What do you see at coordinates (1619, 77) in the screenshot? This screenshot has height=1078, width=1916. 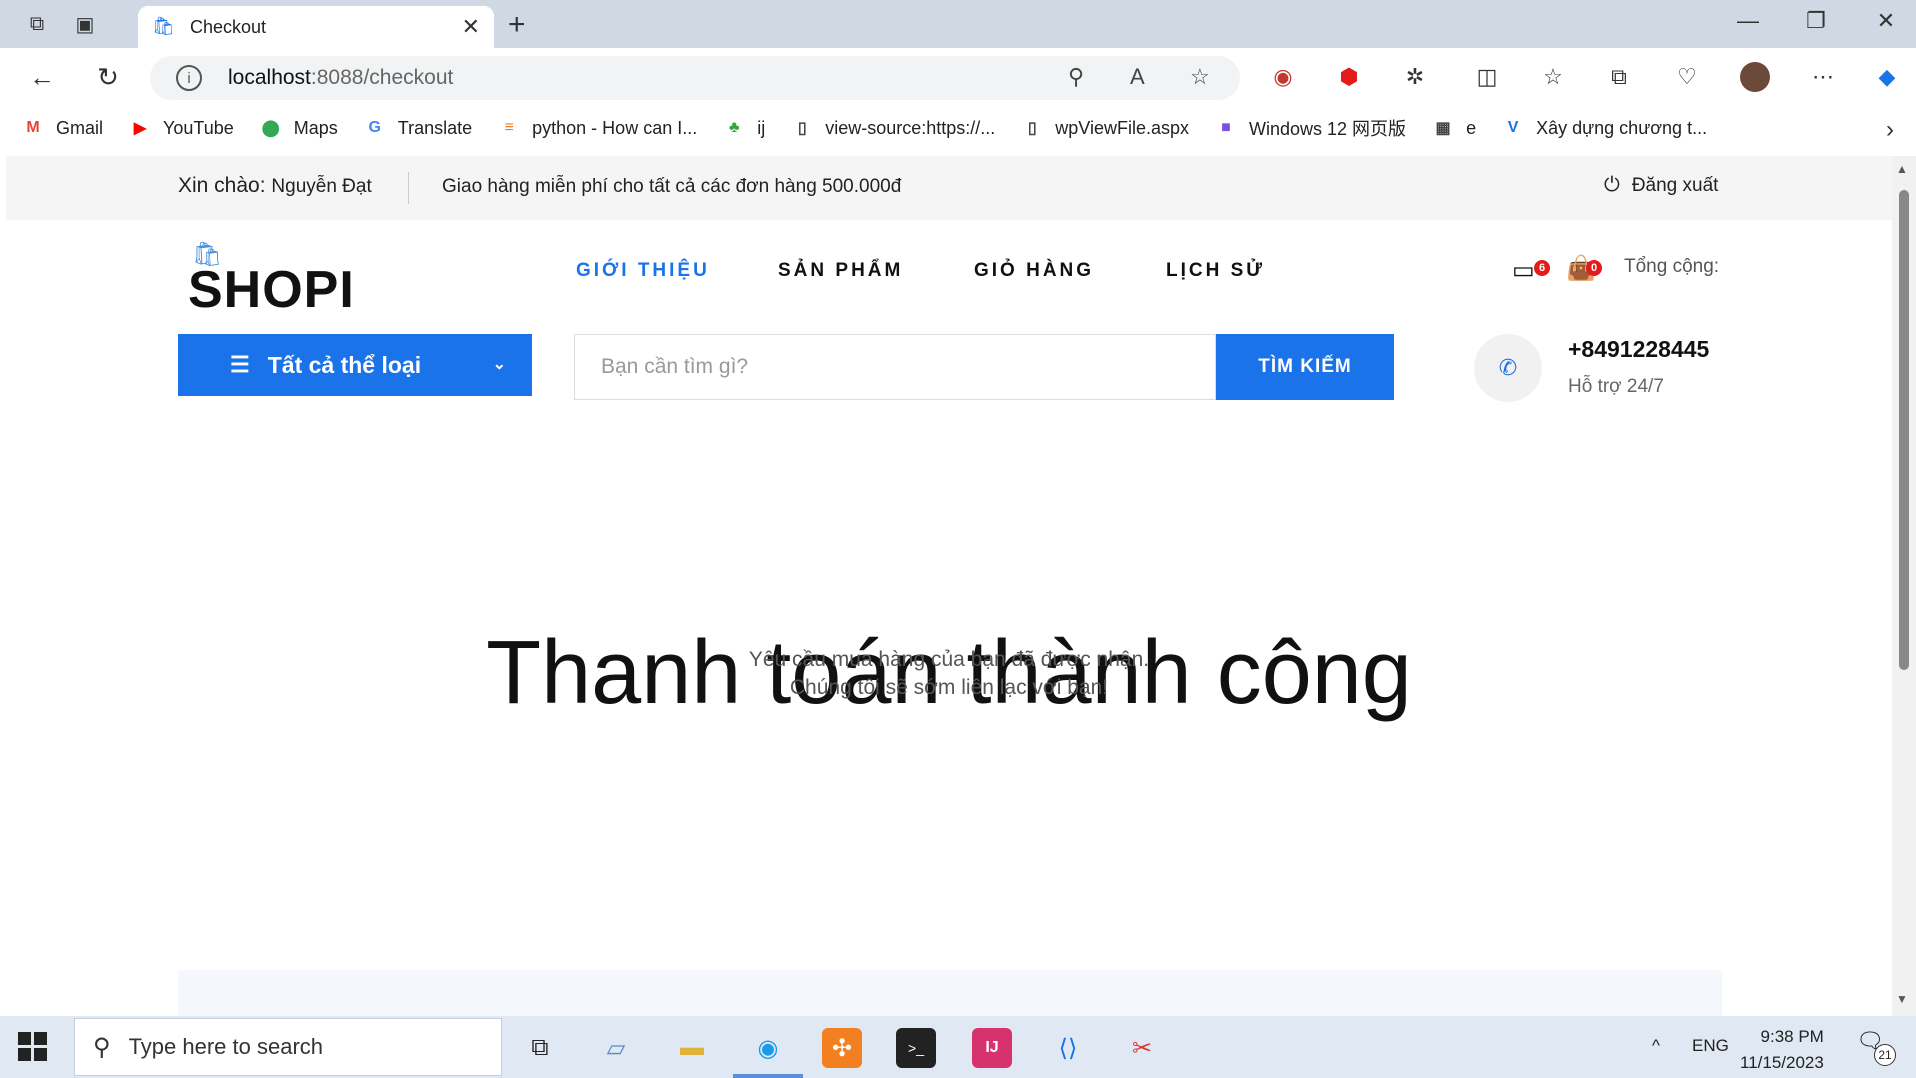 I see `collections-icon: ⧉` at bounding box center [1619, 77].